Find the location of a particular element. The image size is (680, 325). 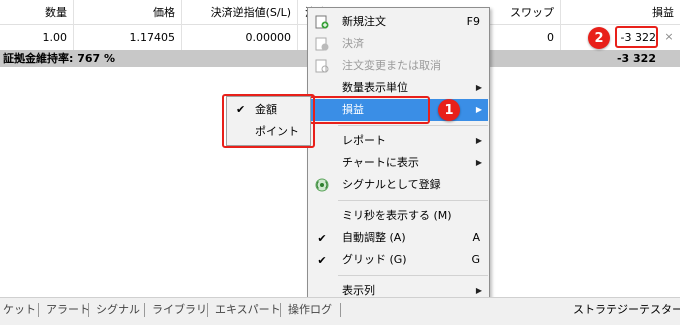

menu-item-new-order: 新規注文 F9 is located at coordinates (398, 22).